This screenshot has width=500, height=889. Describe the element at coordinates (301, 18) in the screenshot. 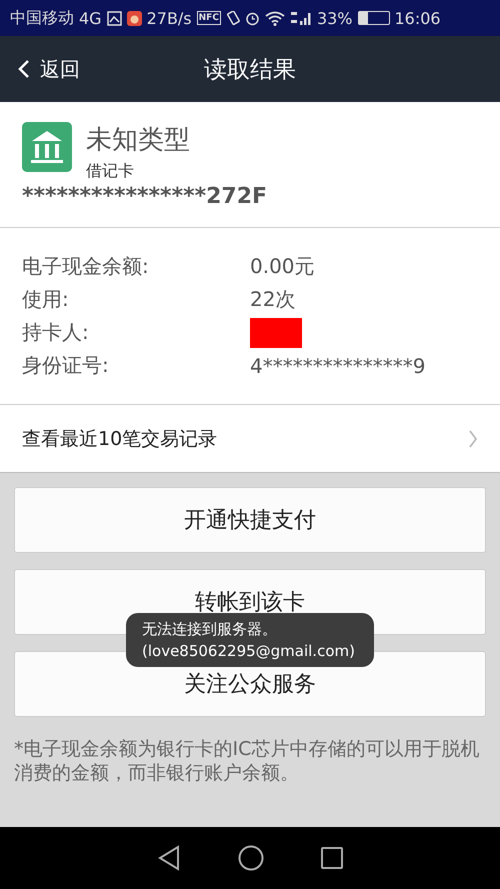

I see `signal-icon` at that location.